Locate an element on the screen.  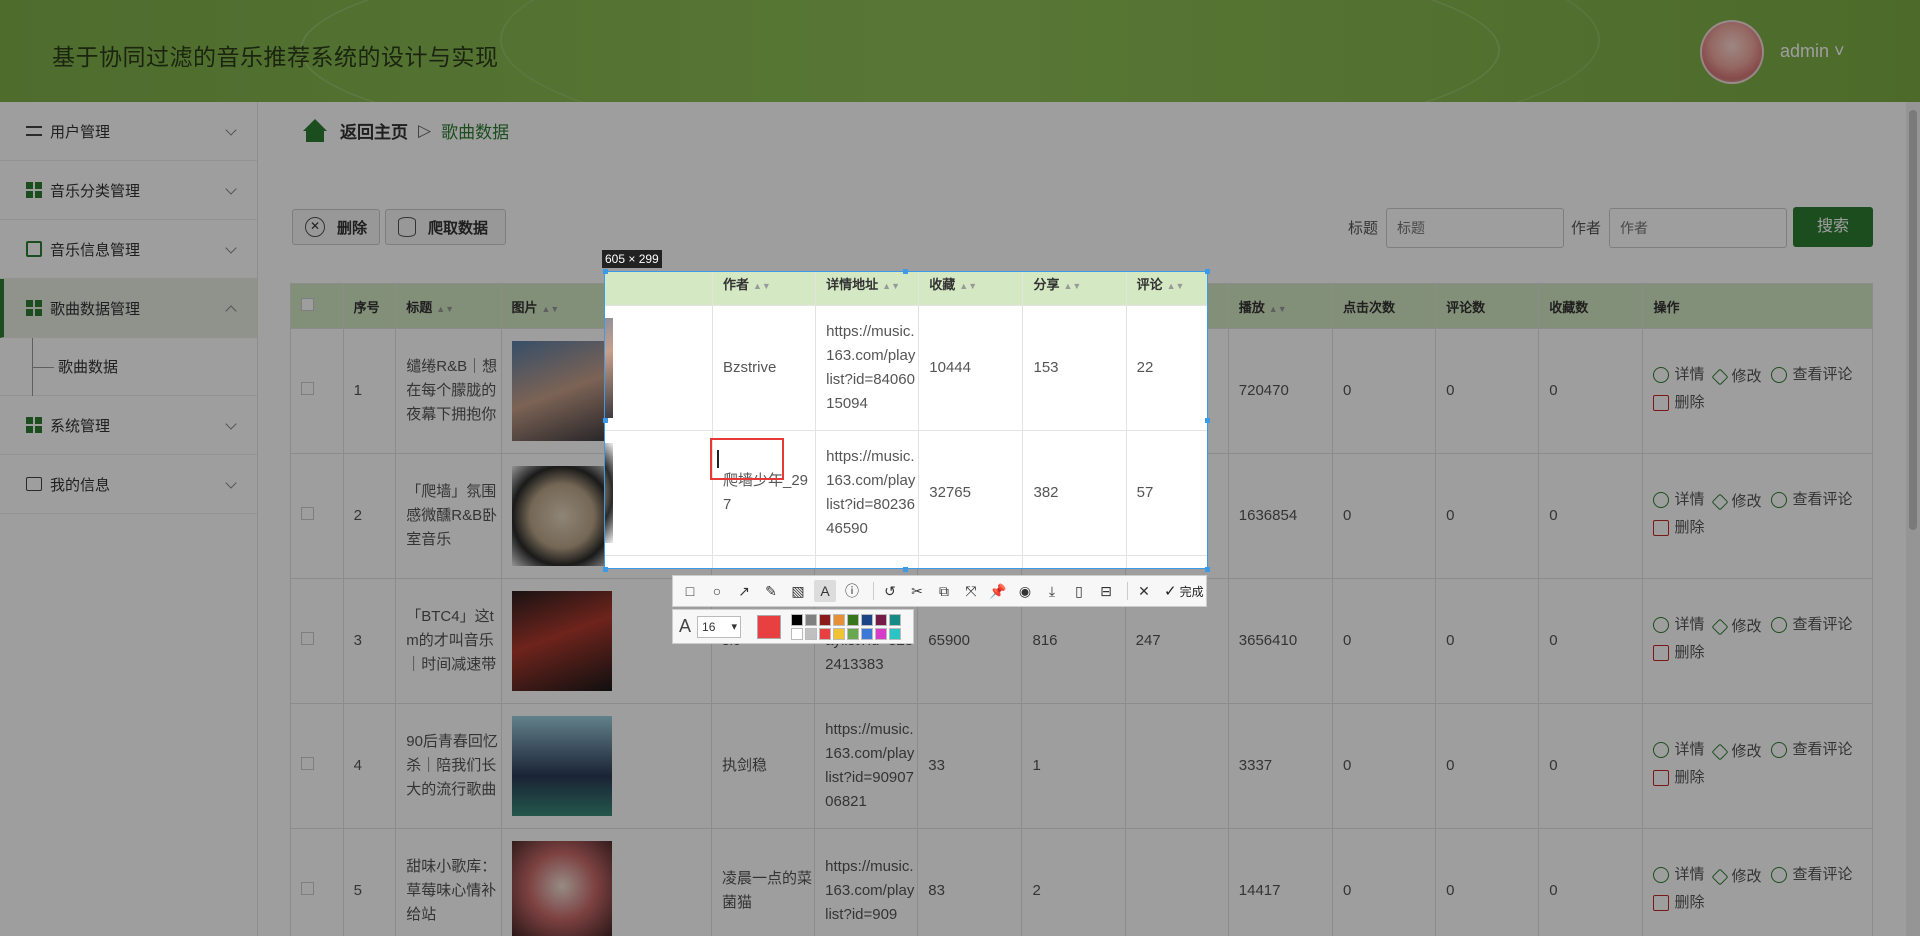
delete-button: ✕ 删除 is located at coordinates (336, 227).